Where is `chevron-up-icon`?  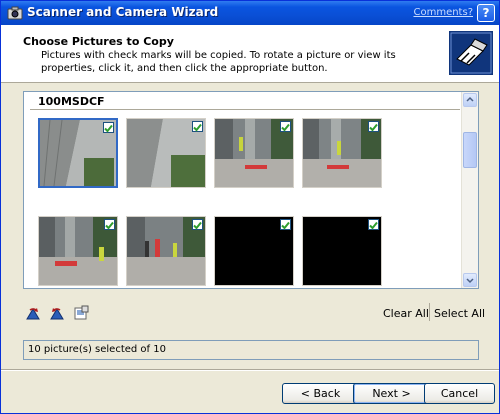 chevron-up-icon is located at coordinates (470, 99).